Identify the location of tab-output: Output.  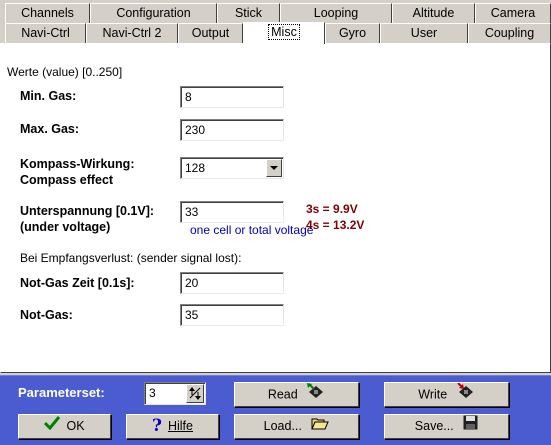
(210, 33).